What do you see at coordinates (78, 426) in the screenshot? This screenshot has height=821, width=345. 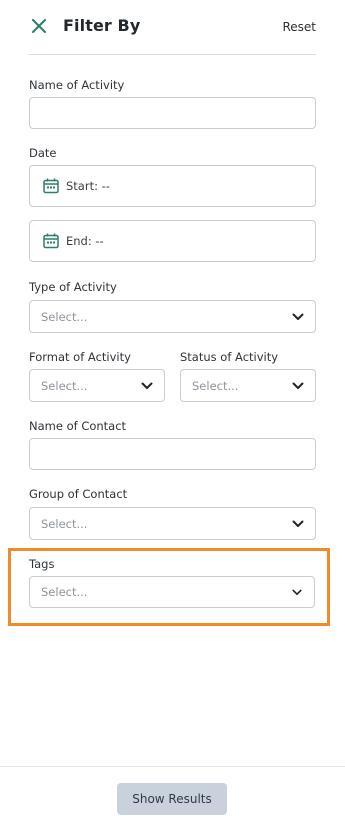 I see `name-of-contact-label: Name of Contact` at bounding box center [78, 426].